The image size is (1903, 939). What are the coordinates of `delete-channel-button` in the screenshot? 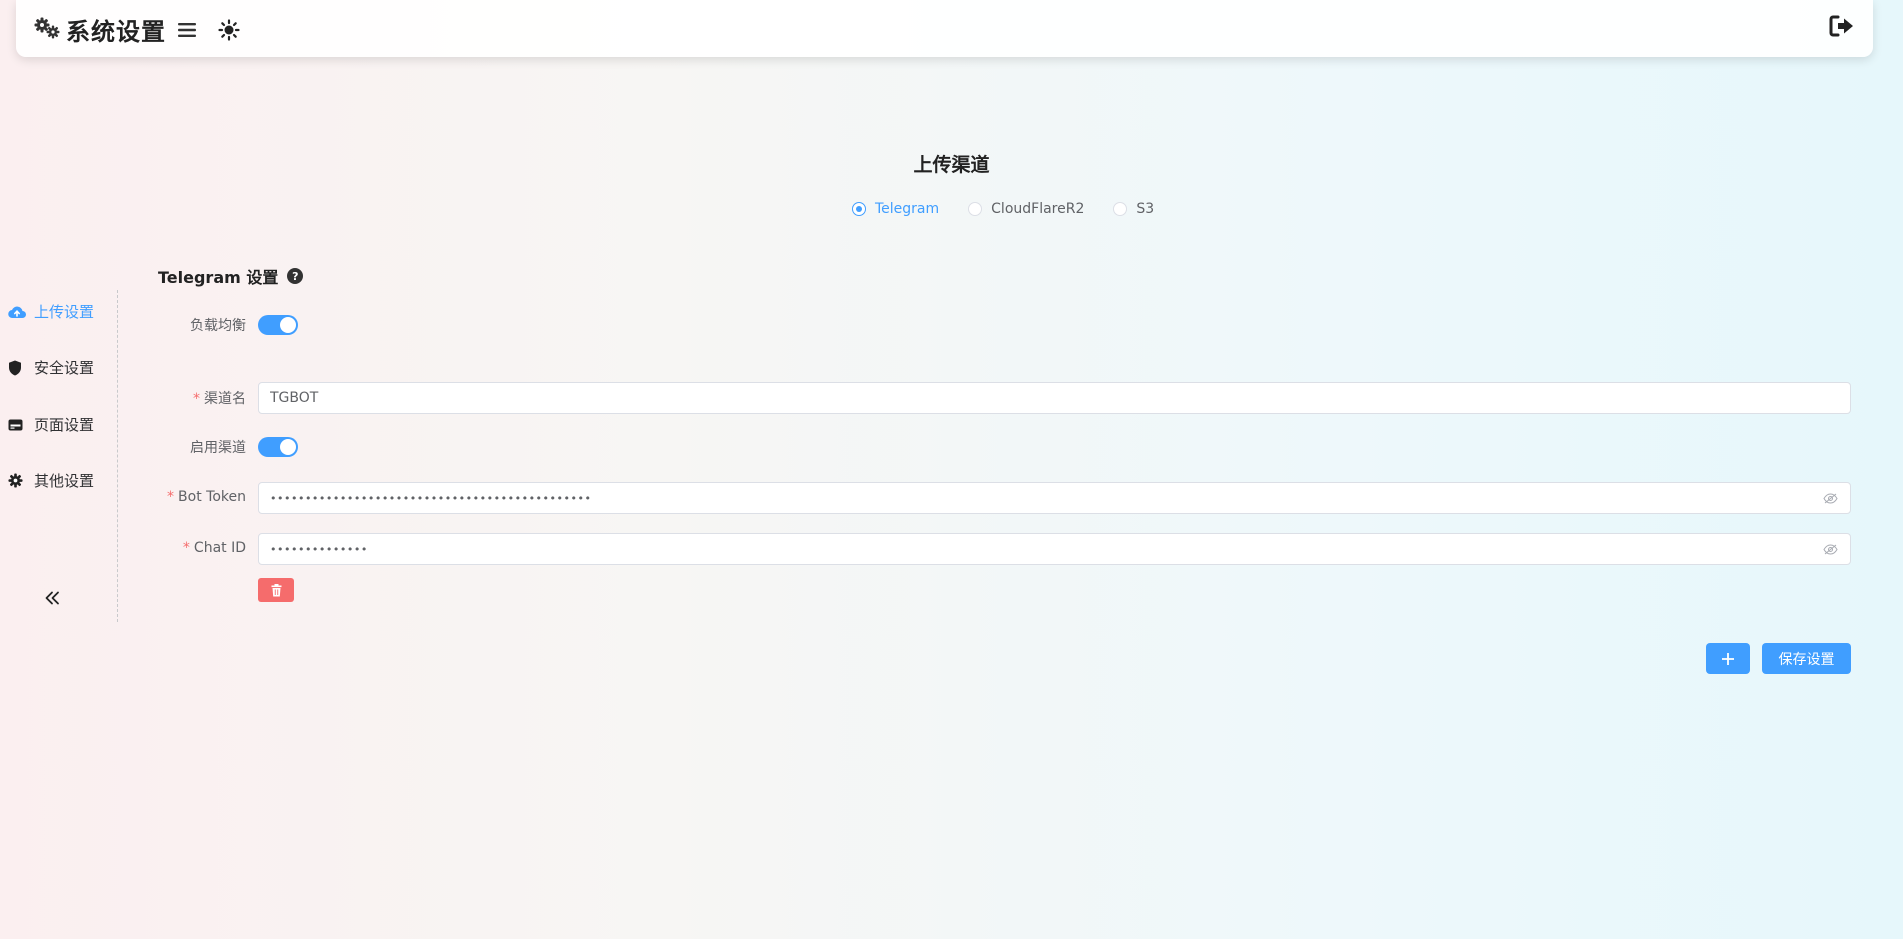 It's located at (276, 590).